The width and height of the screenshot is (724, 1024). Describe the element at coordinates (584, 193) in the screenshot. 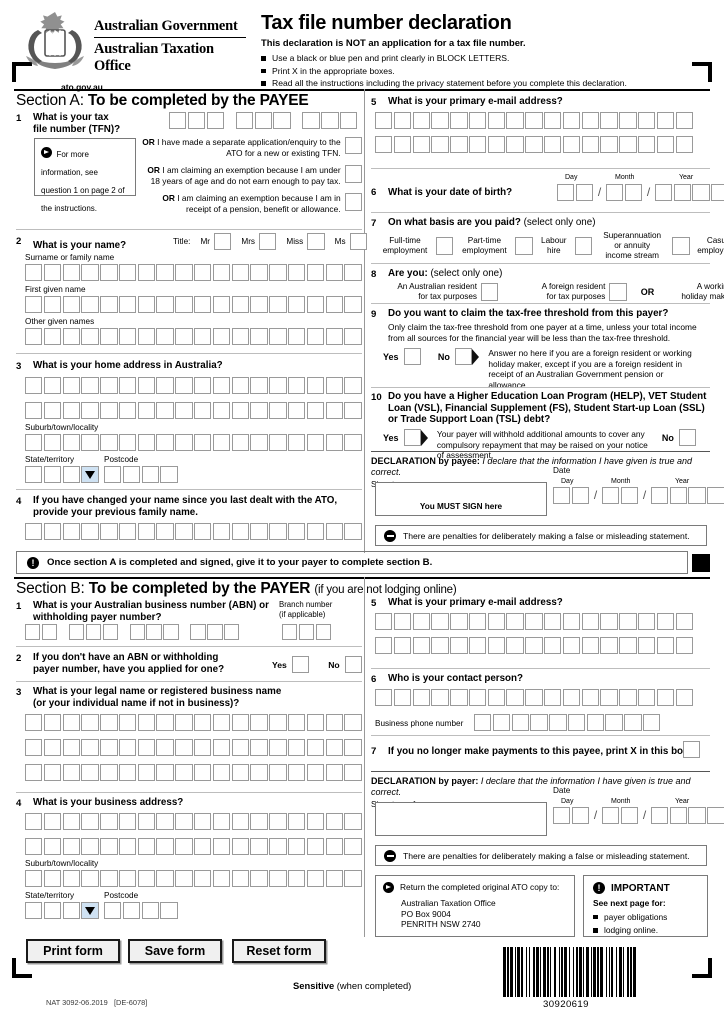

I see `dob-day-box` at that location.